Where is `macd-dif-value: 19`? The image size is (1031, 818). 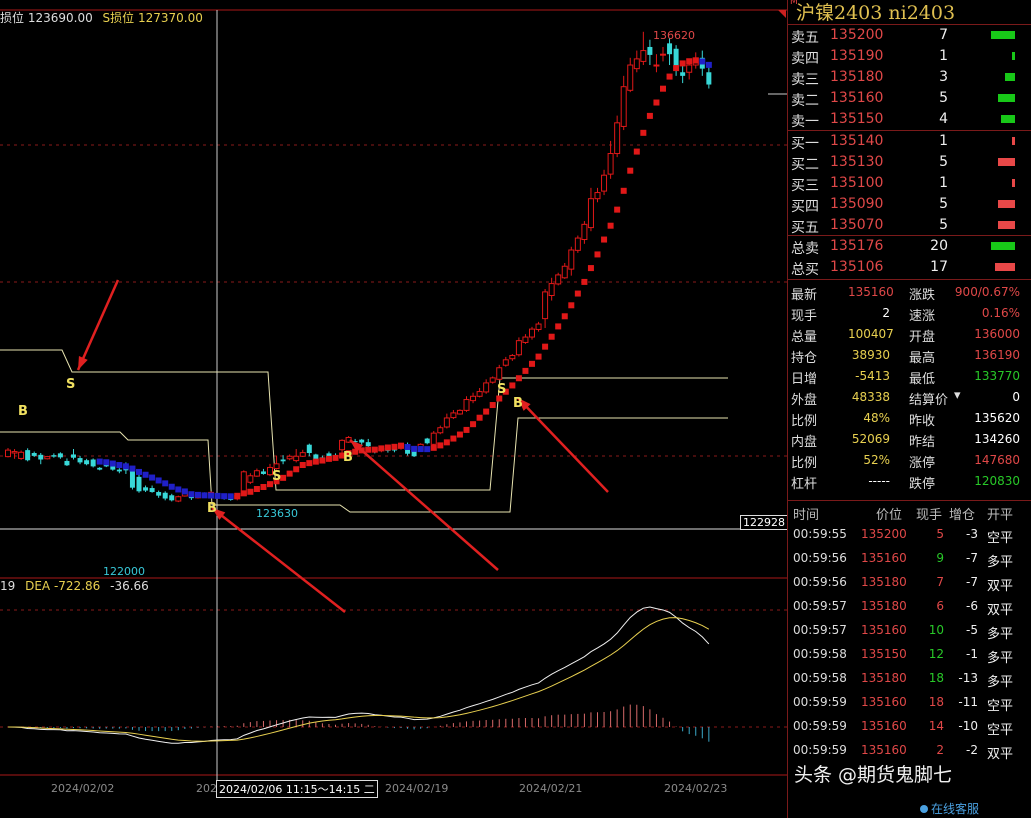 macd-dif-value: 19 is located at coordinates (8, 586).